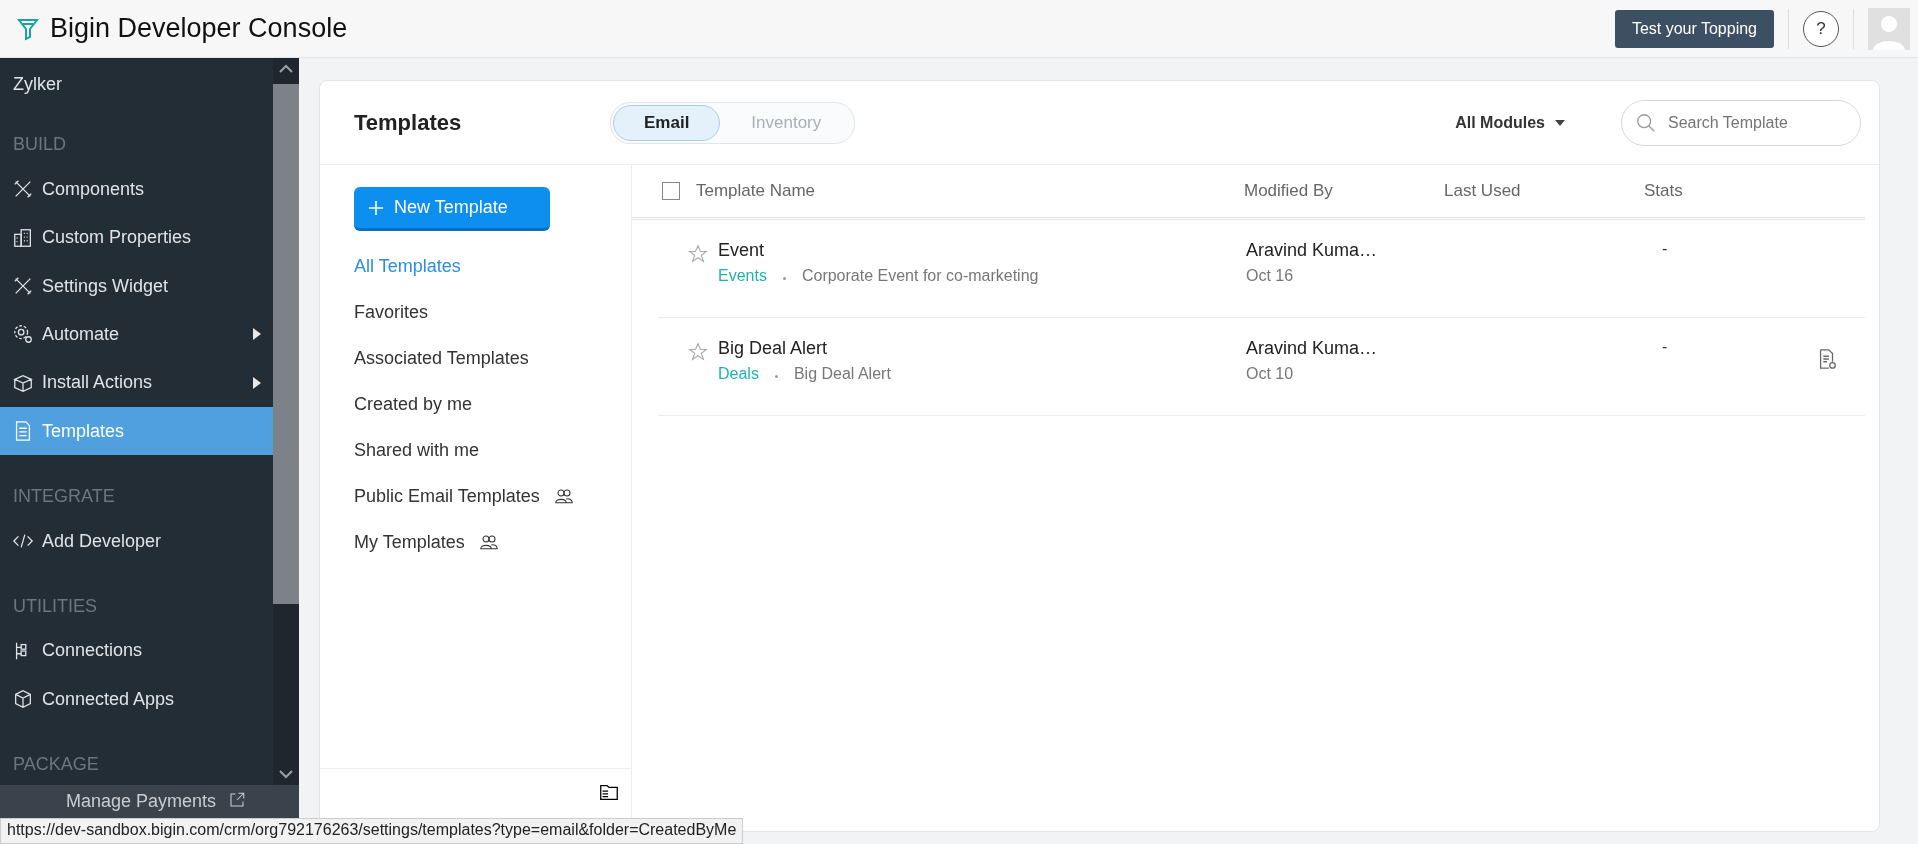 The width and height of the screenshot is (1918, 844). Describe the element at coordinates (1270, 275) in the screenshot. I see `modified-date: Oct 16` at that location.